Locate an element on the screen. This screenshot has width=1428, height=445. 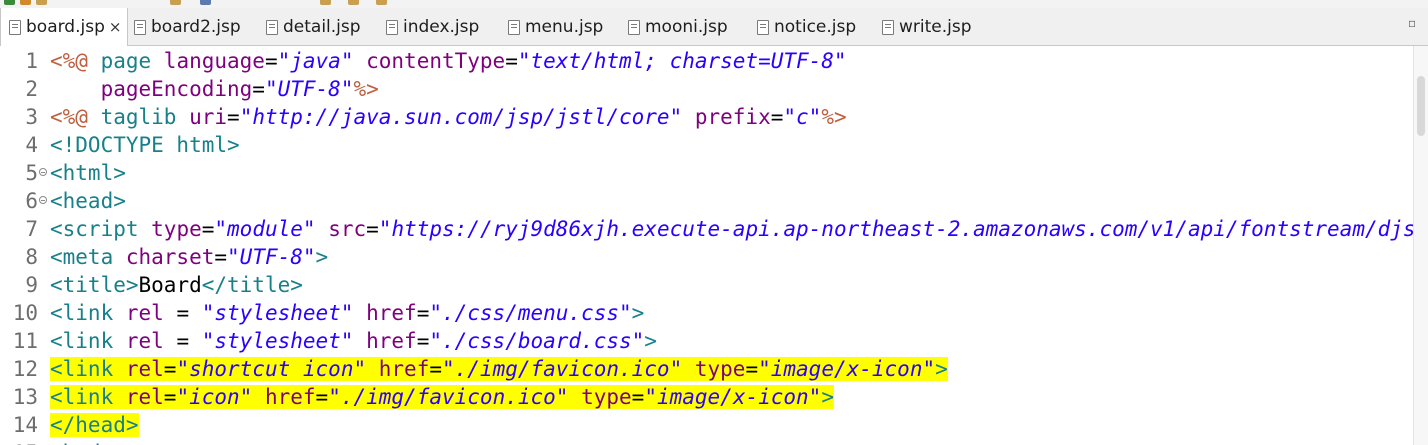
code-token: %> is located at coordinates (834, 117).